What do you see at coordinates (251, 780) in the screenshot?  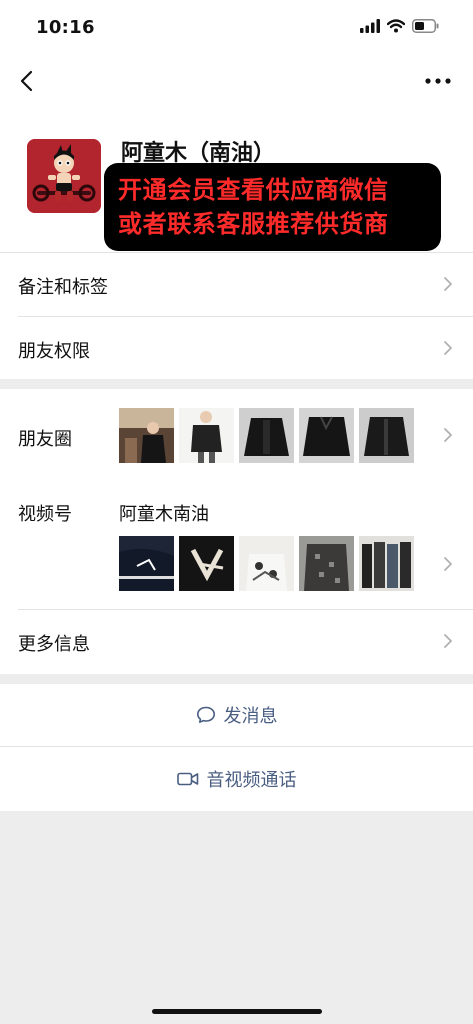 I see `video-call-label: 音视频通话` at bounding box center [251, 780].